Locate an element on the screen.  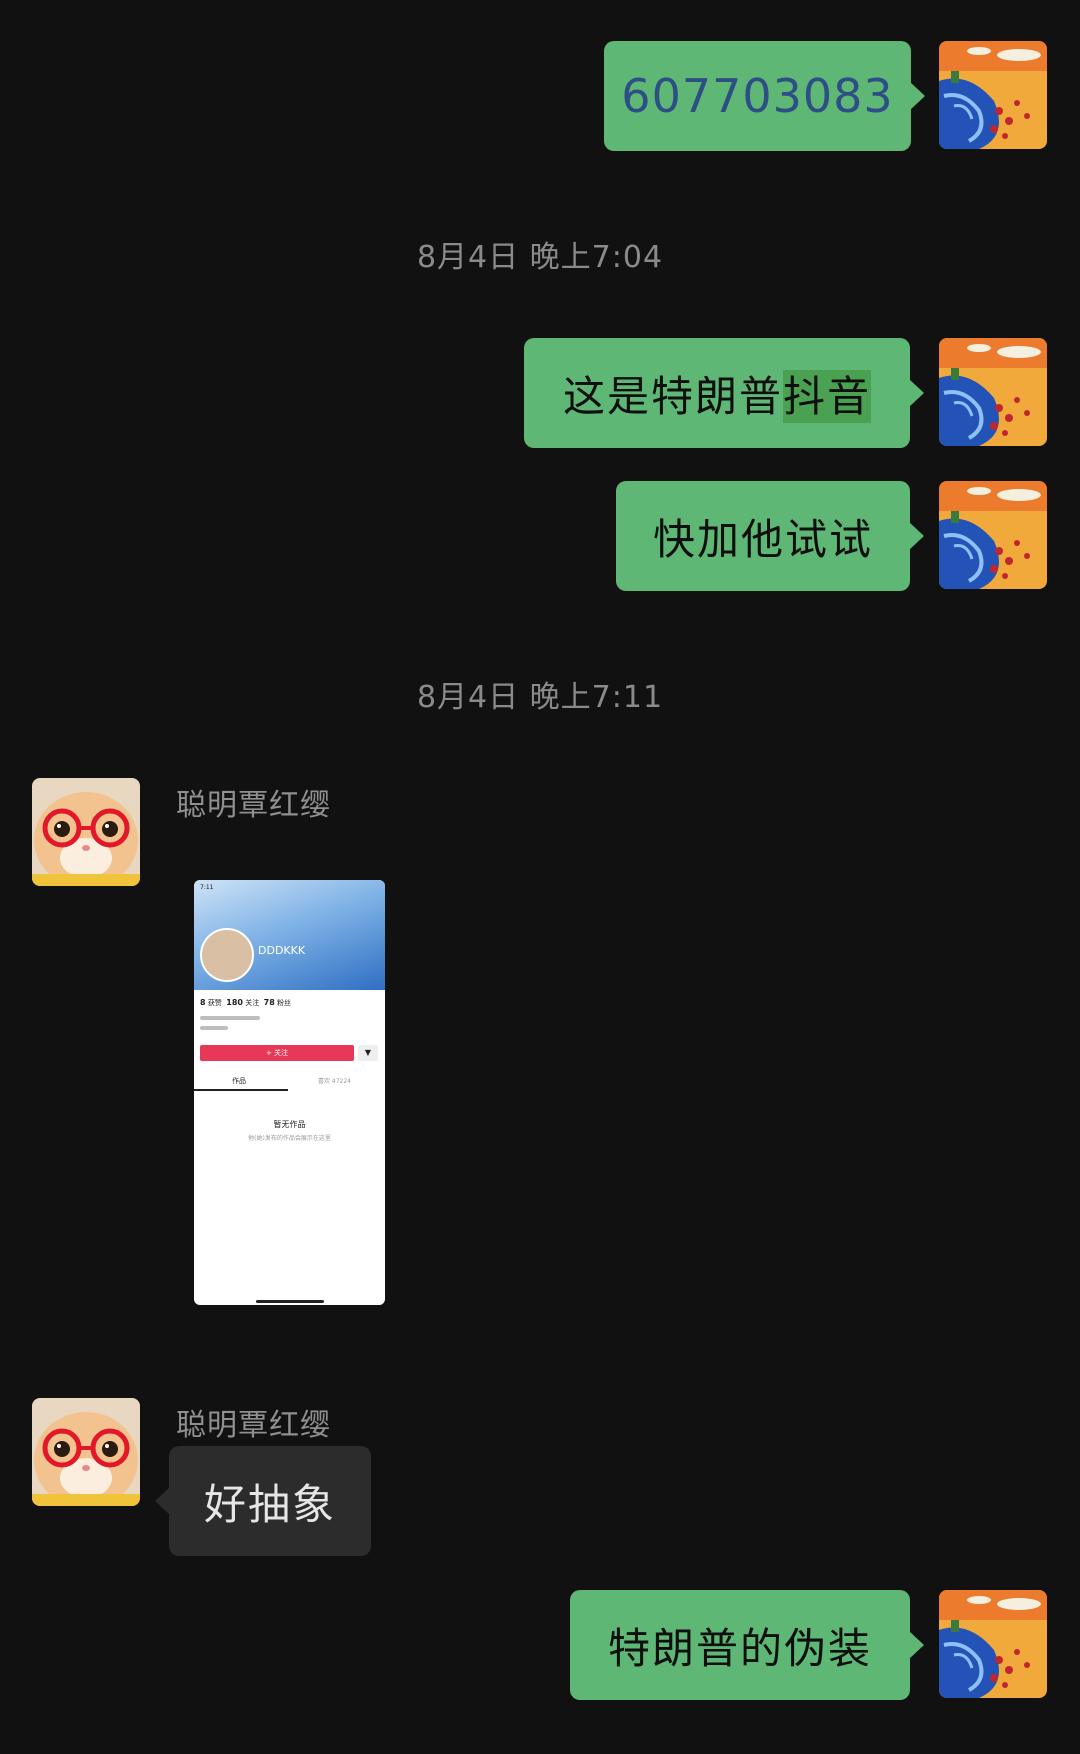
message-bubble-self: 特朗普的伪装 is located at coordinates (747, 1645).